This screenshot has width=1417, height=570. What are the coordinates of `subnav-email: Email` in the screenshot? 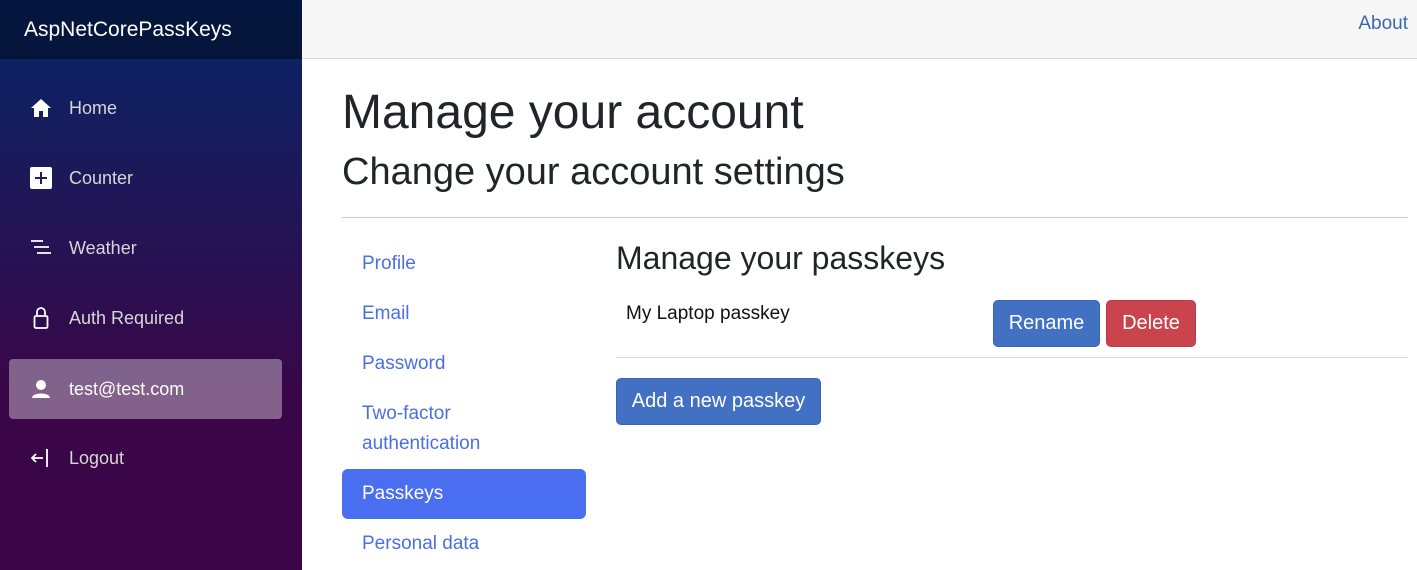 It's located at (464, 314).